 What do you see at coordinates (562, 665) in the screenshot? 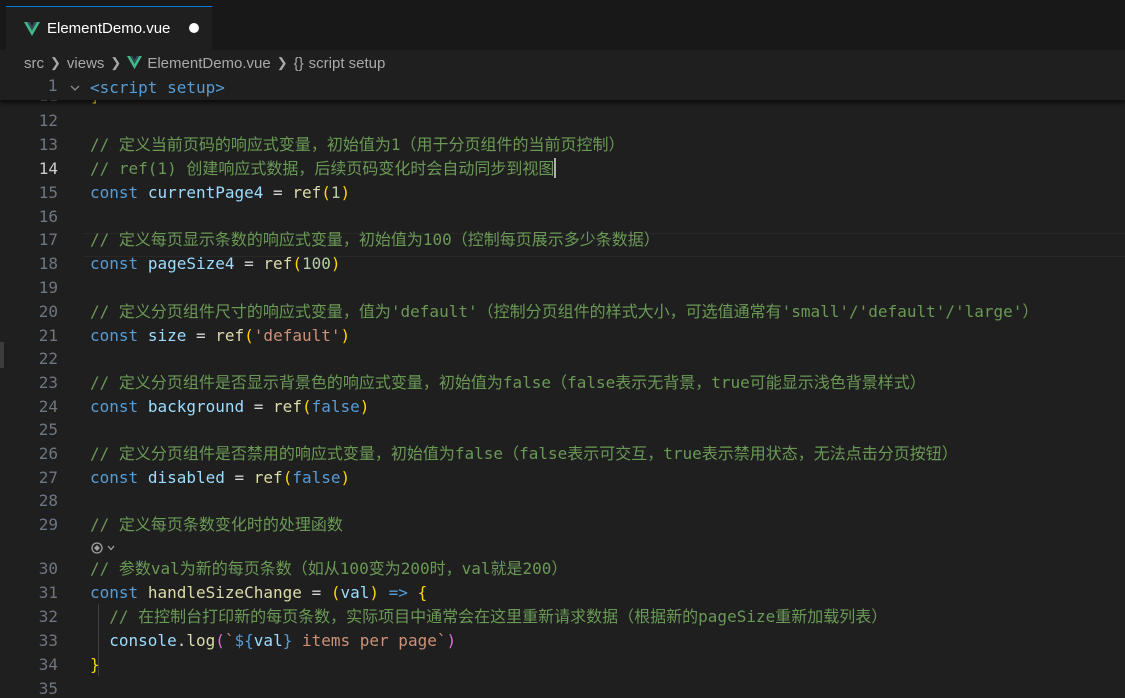
I see `code-line: 34}` at bounding box center [562, 665].